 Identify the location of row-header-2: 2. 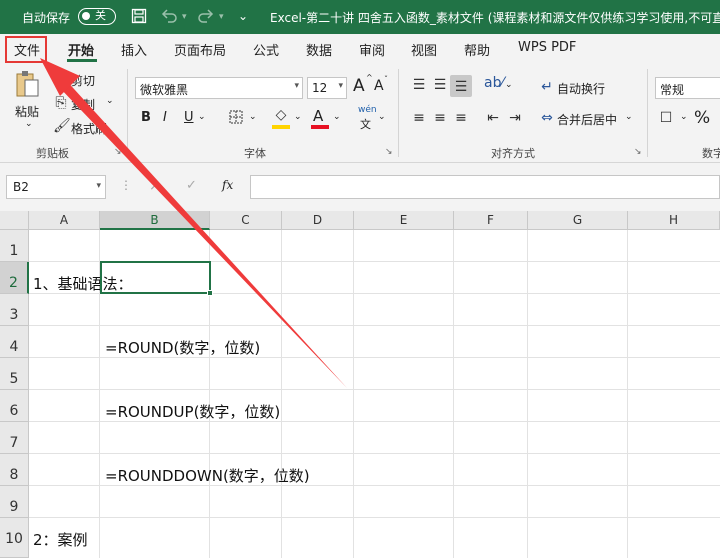
(14, 278).